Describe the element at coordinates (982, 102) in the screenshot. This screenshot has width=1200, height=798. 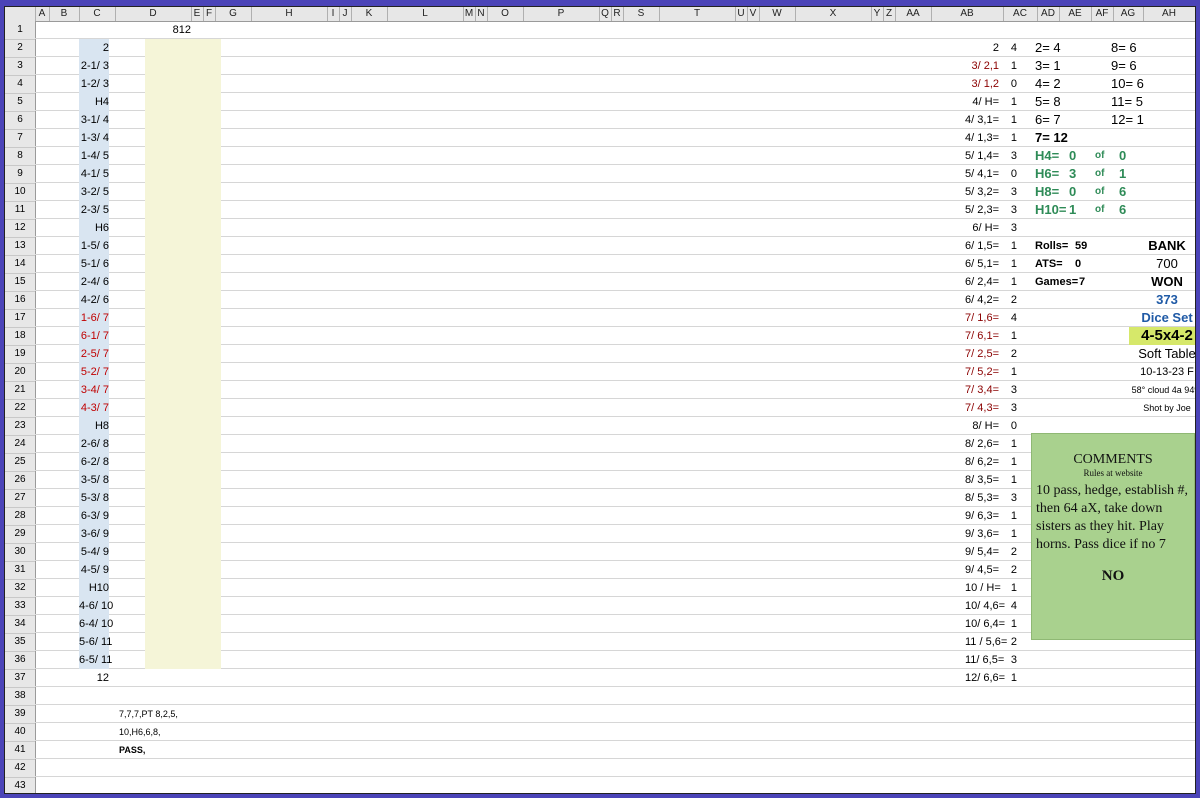
I see `summary-label: 4/ H=` at that location.